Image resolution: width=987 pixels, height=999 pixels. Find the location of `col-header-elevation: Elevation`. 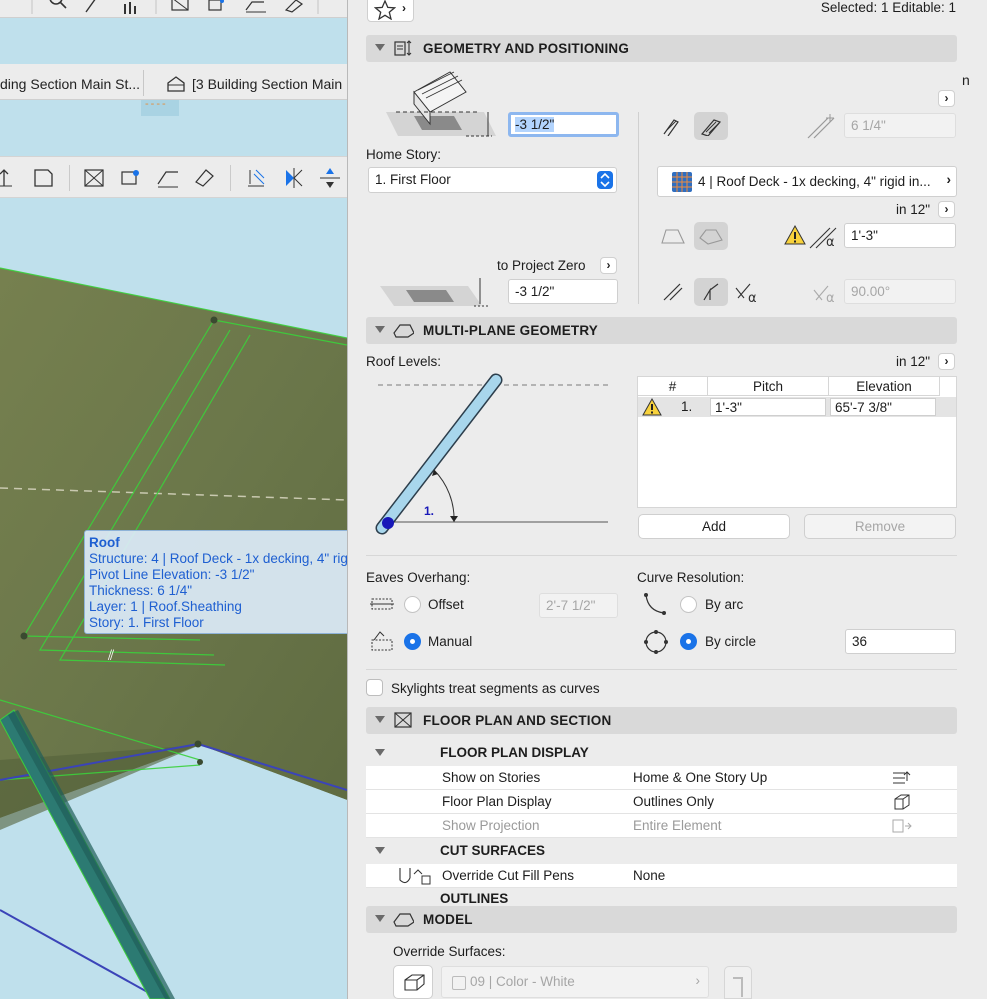

col-header-elevation: Elevation is located at coordinates (884, 386).